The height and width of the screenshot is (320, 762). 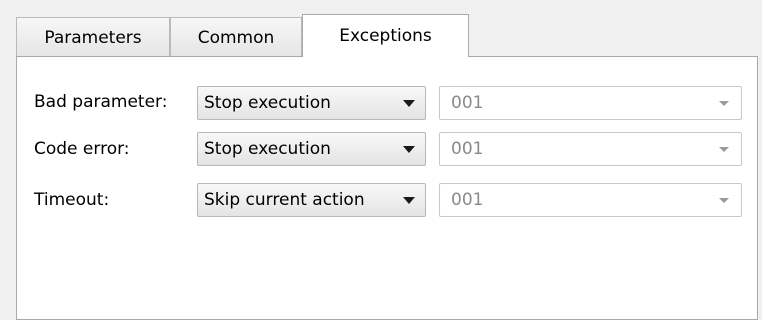 What do you see at coordinates (590, 149) in the screenshot?
I see `code-error-code-combo: 001` at bounding box center [590, 149].